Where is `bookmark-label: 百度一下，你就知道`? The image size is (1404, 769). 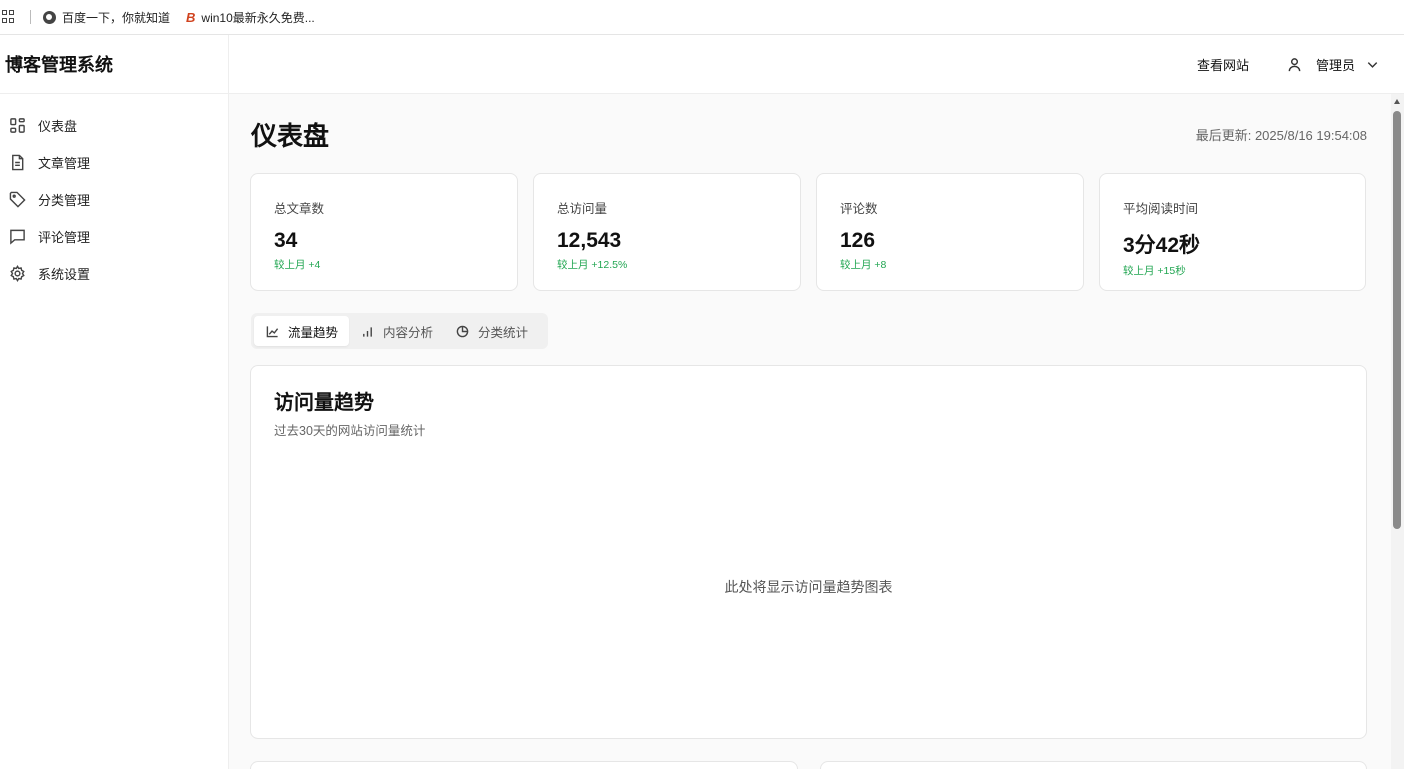 bookmark-label: 百度一下，你就知道 is located at coordinates (116, 17).